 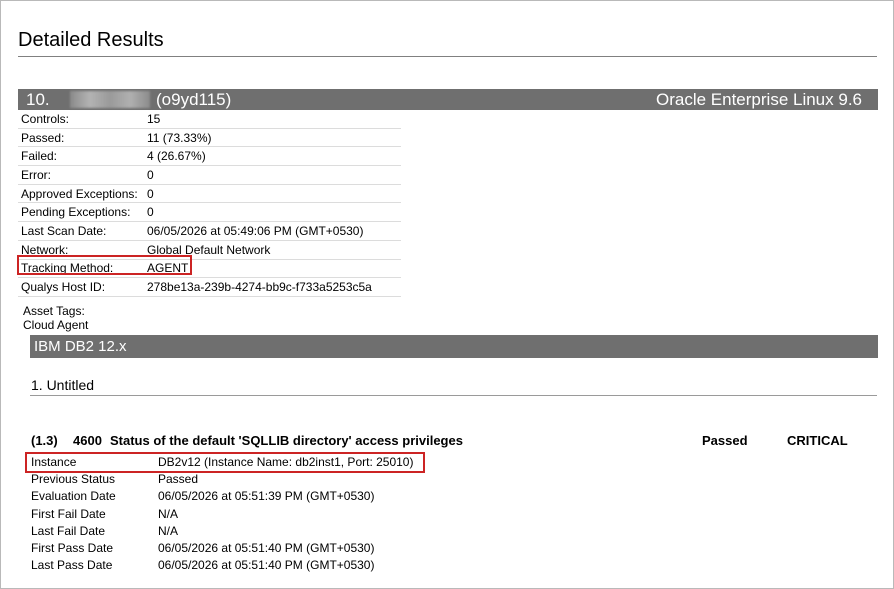 I want to click on redacted-ip, so click(x=110, y=99).